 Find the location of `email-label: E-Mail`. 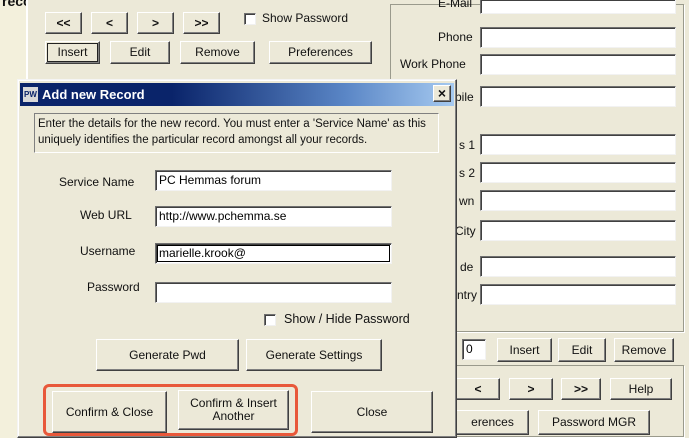

email-label: E-Mail is located at coordinates (455, 5).